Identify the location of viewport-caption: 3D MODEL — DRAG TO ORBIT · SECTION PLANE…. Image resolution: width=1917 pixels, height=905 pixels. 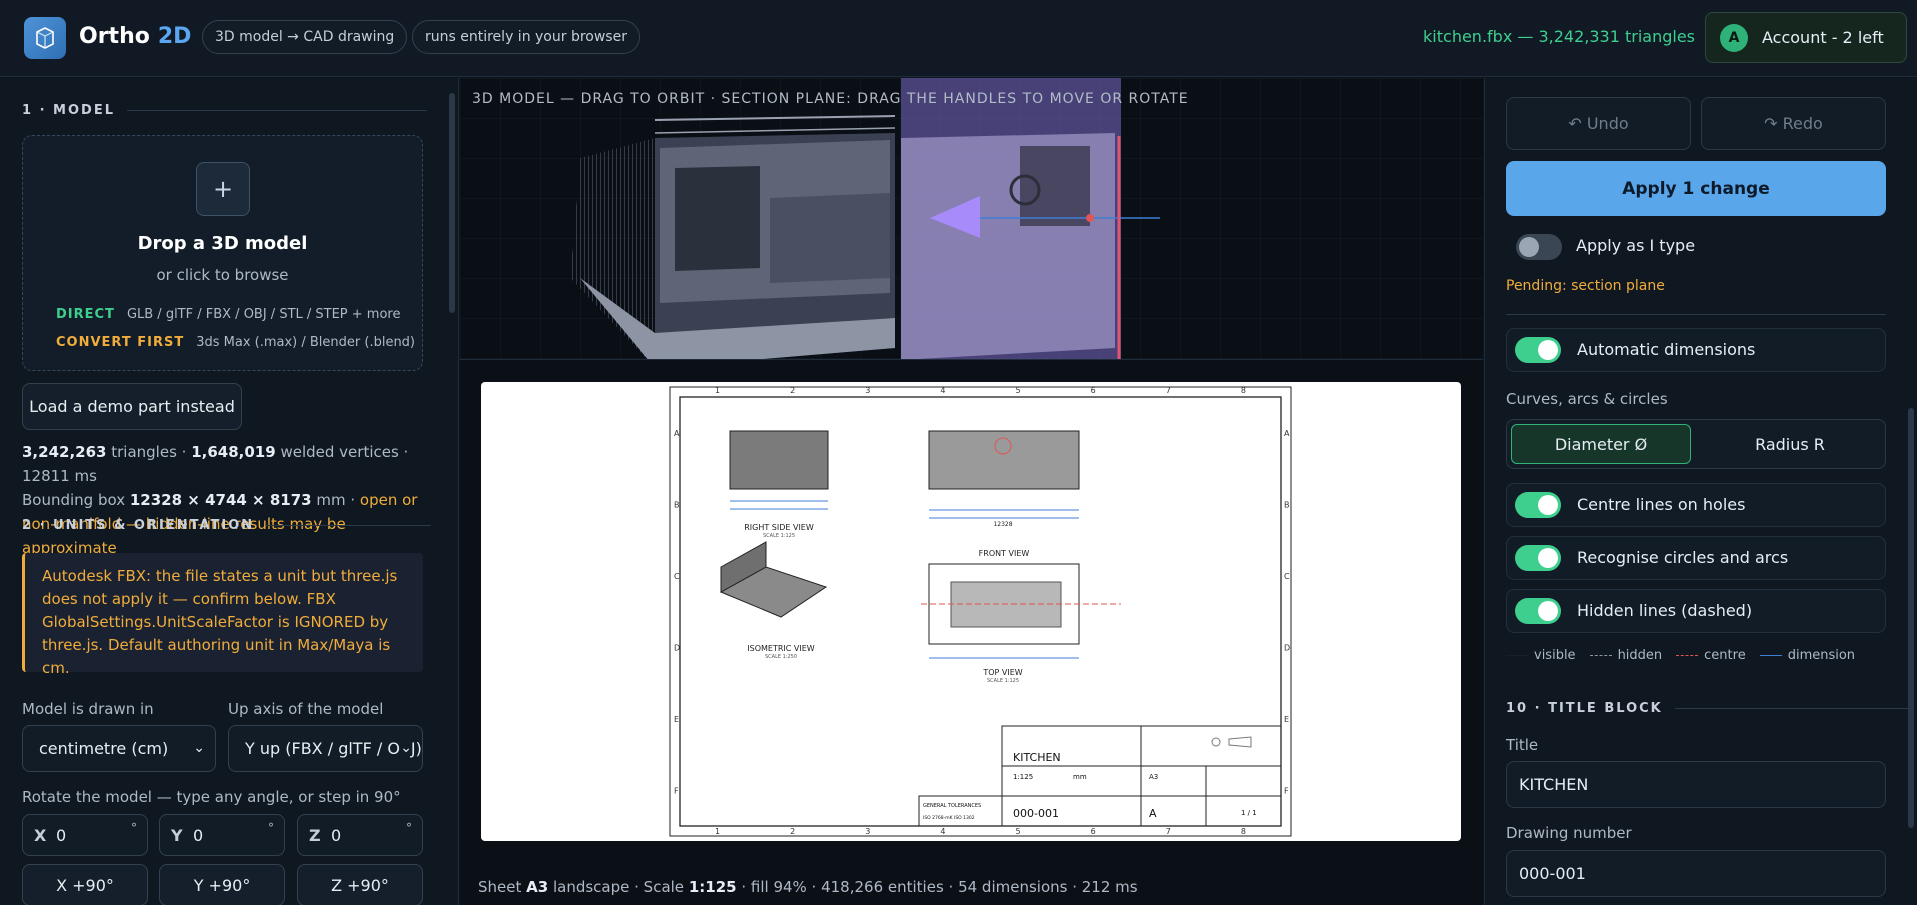
(830, 99).